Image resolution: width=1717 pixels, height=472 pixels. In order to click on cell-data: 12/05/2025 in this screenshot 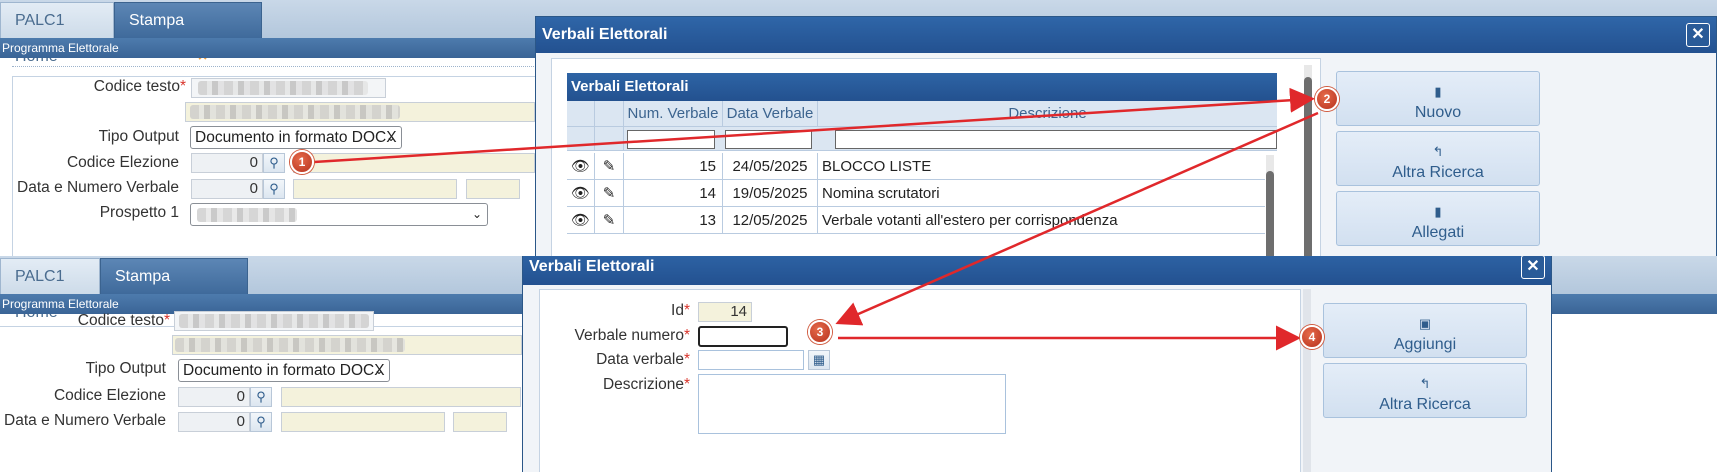, I will do `click(770, 220)`.